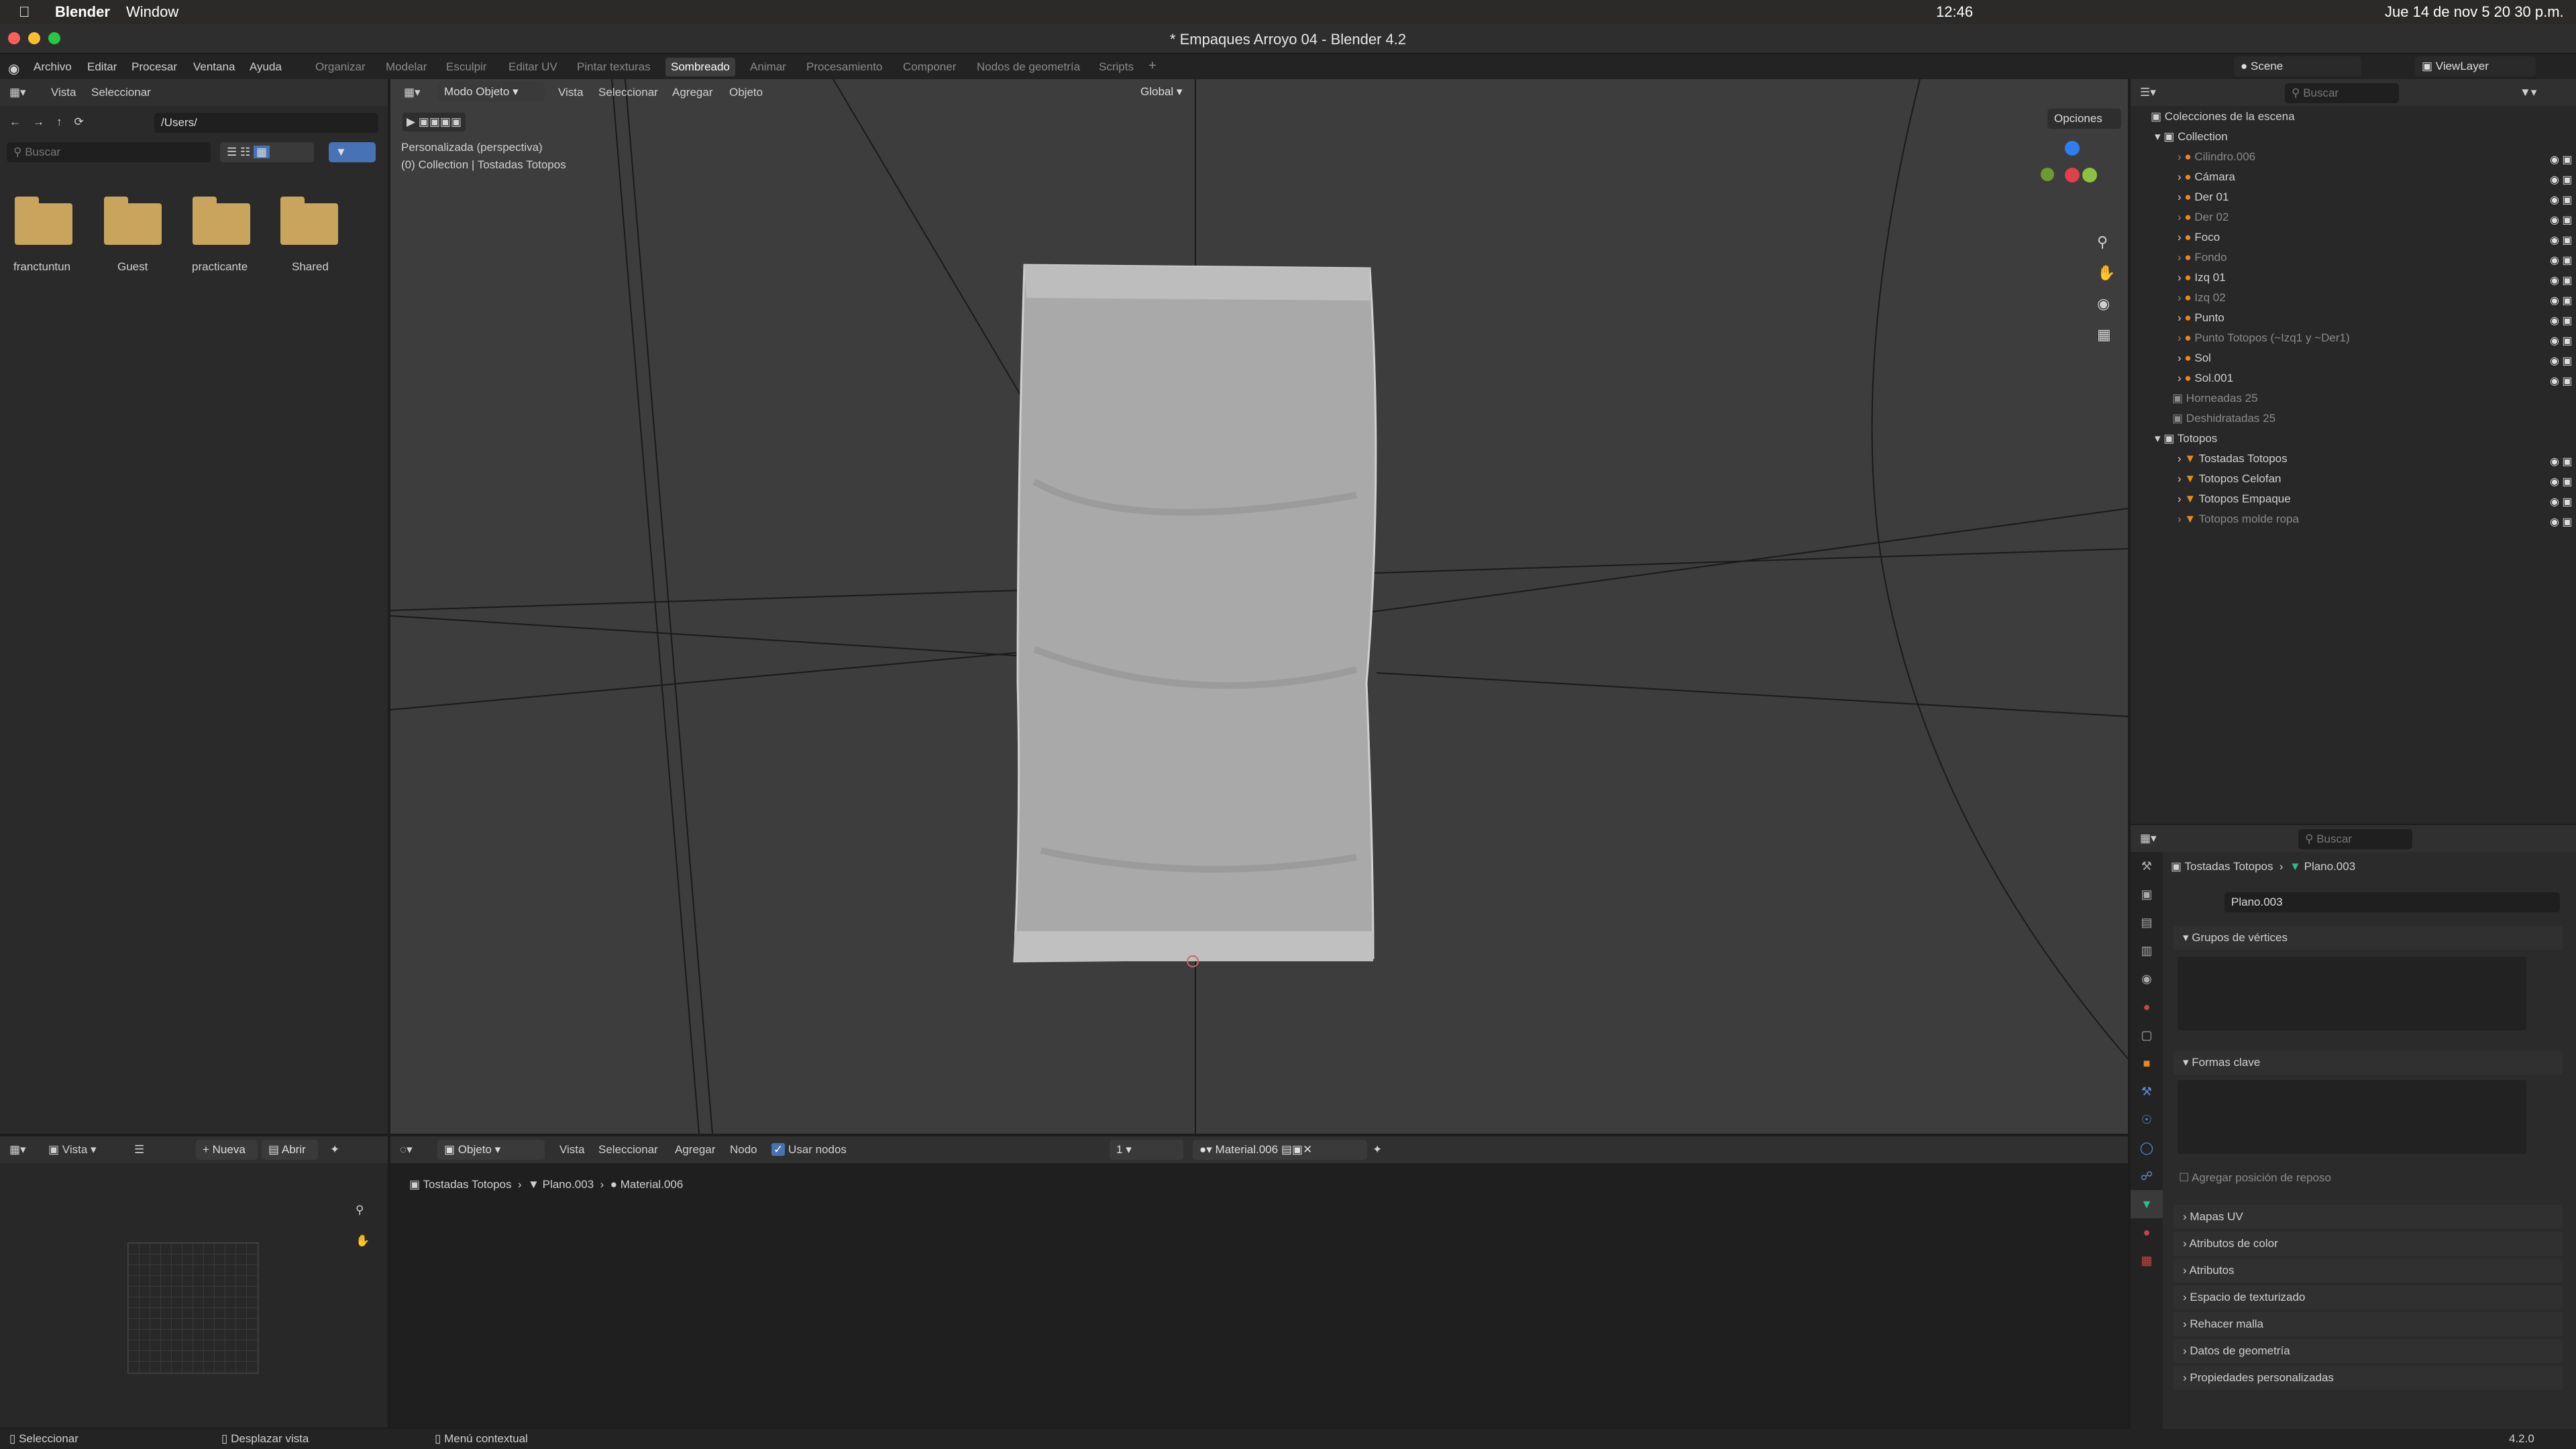  What do you see at coordinates (2363, 120) in the screenshot?
I see `outliner-root: ▣ Colecciones de la escena` at bounding box center [2363, 120].